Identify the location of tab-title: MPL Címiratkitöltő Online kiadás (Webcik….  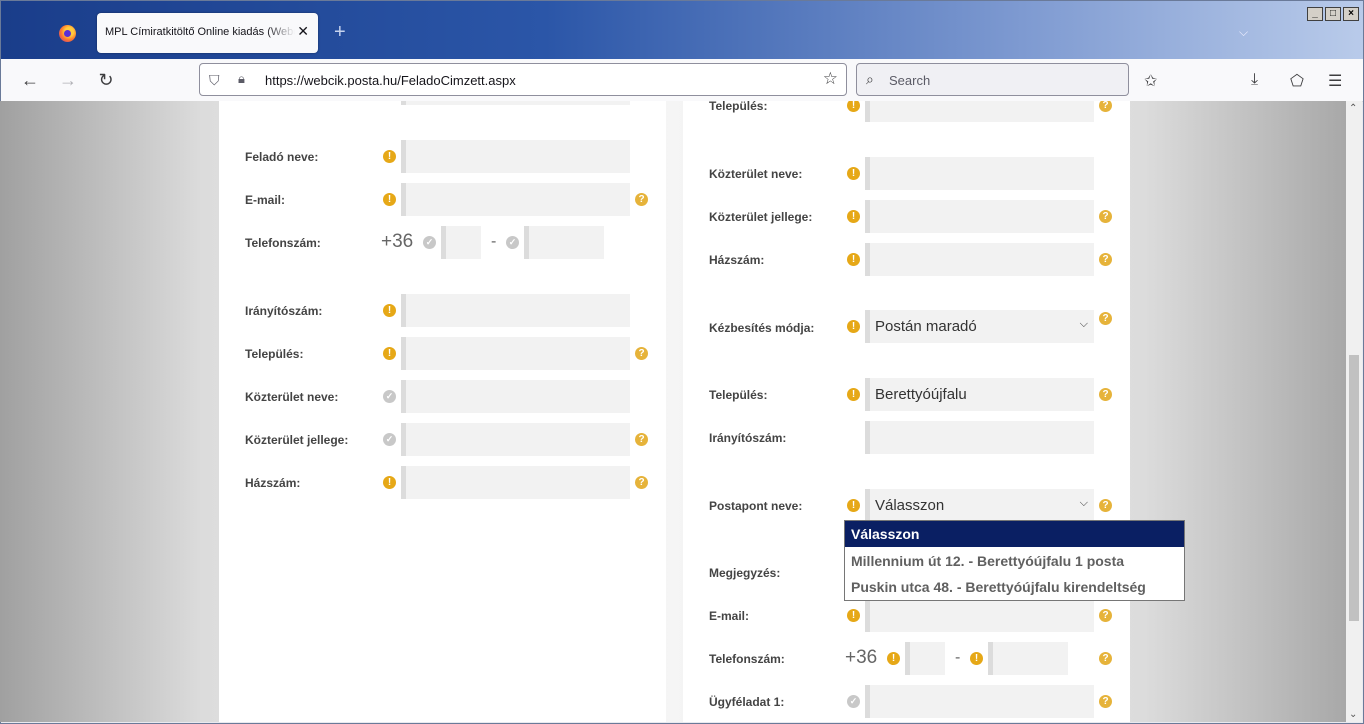
(200, 32).